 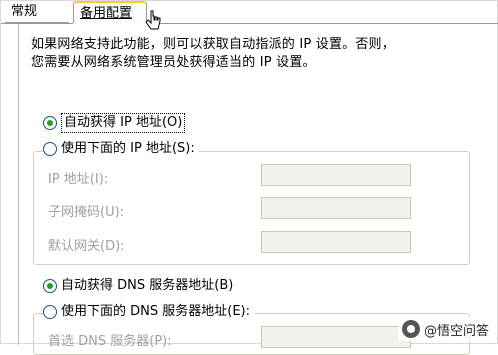 What do you see at coordinates (249, 13) in the screenshot?
I see `tab-strip: 常规 备用配置` at bounding box center [249, 13].